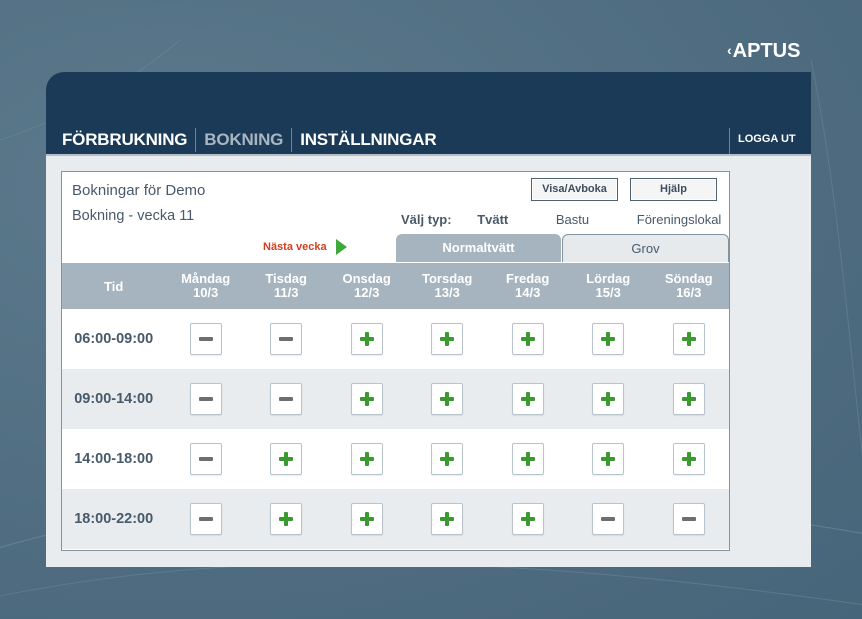 Image resolution: width=862 pixels, height=619 pixels. What do you see at coordinates (114, 459) in the screenshot?
I see `time-slot-label: 14:00-18:00` at bounding box center [114, 459].